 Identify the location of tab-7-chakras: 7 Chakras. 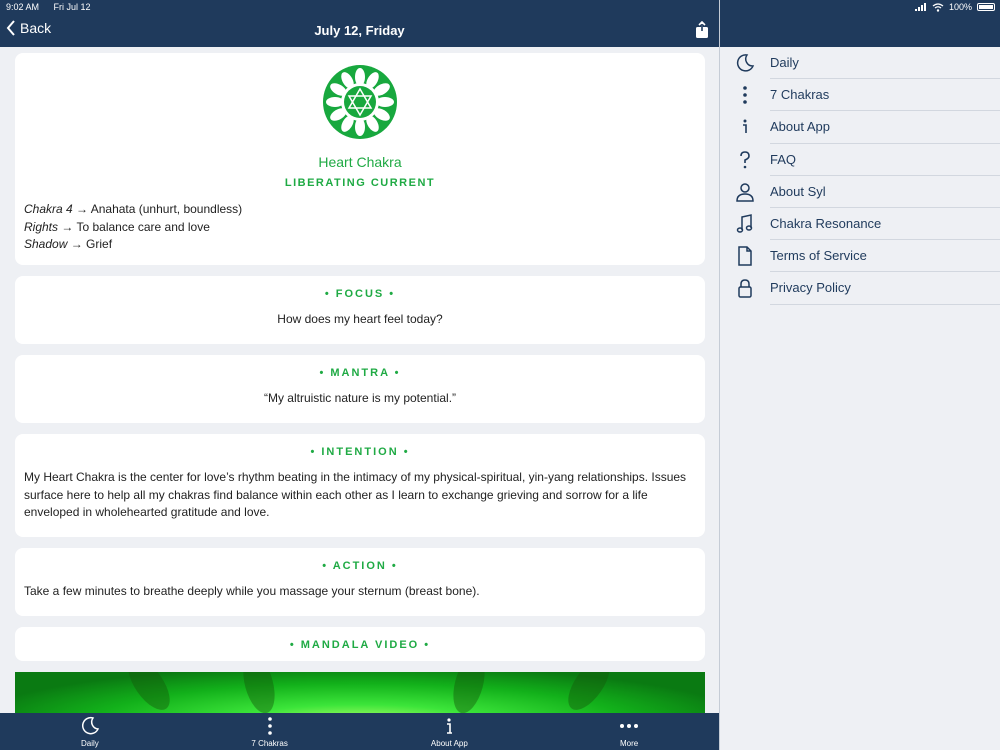
(270, 731).